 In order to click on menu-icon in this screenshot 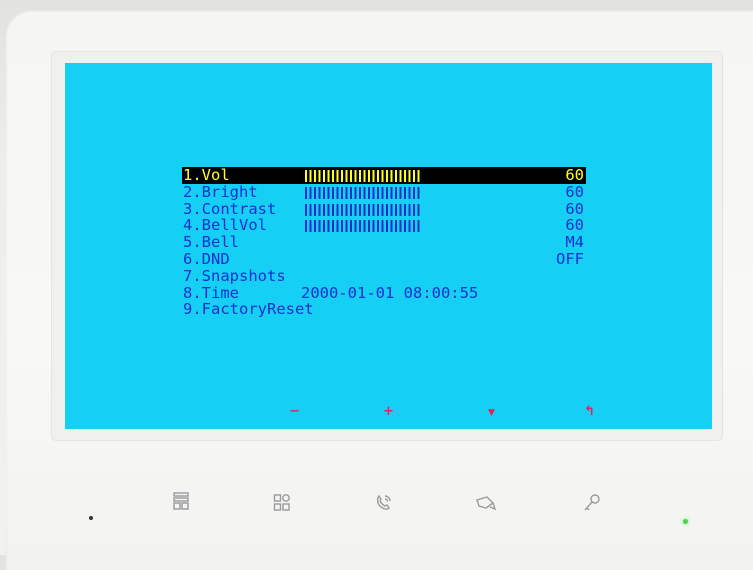, I will do `click(181, 503)`.